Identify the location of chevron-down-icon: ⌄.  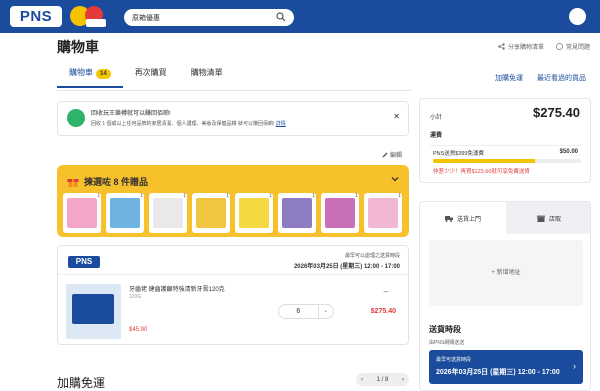
(325, 311).